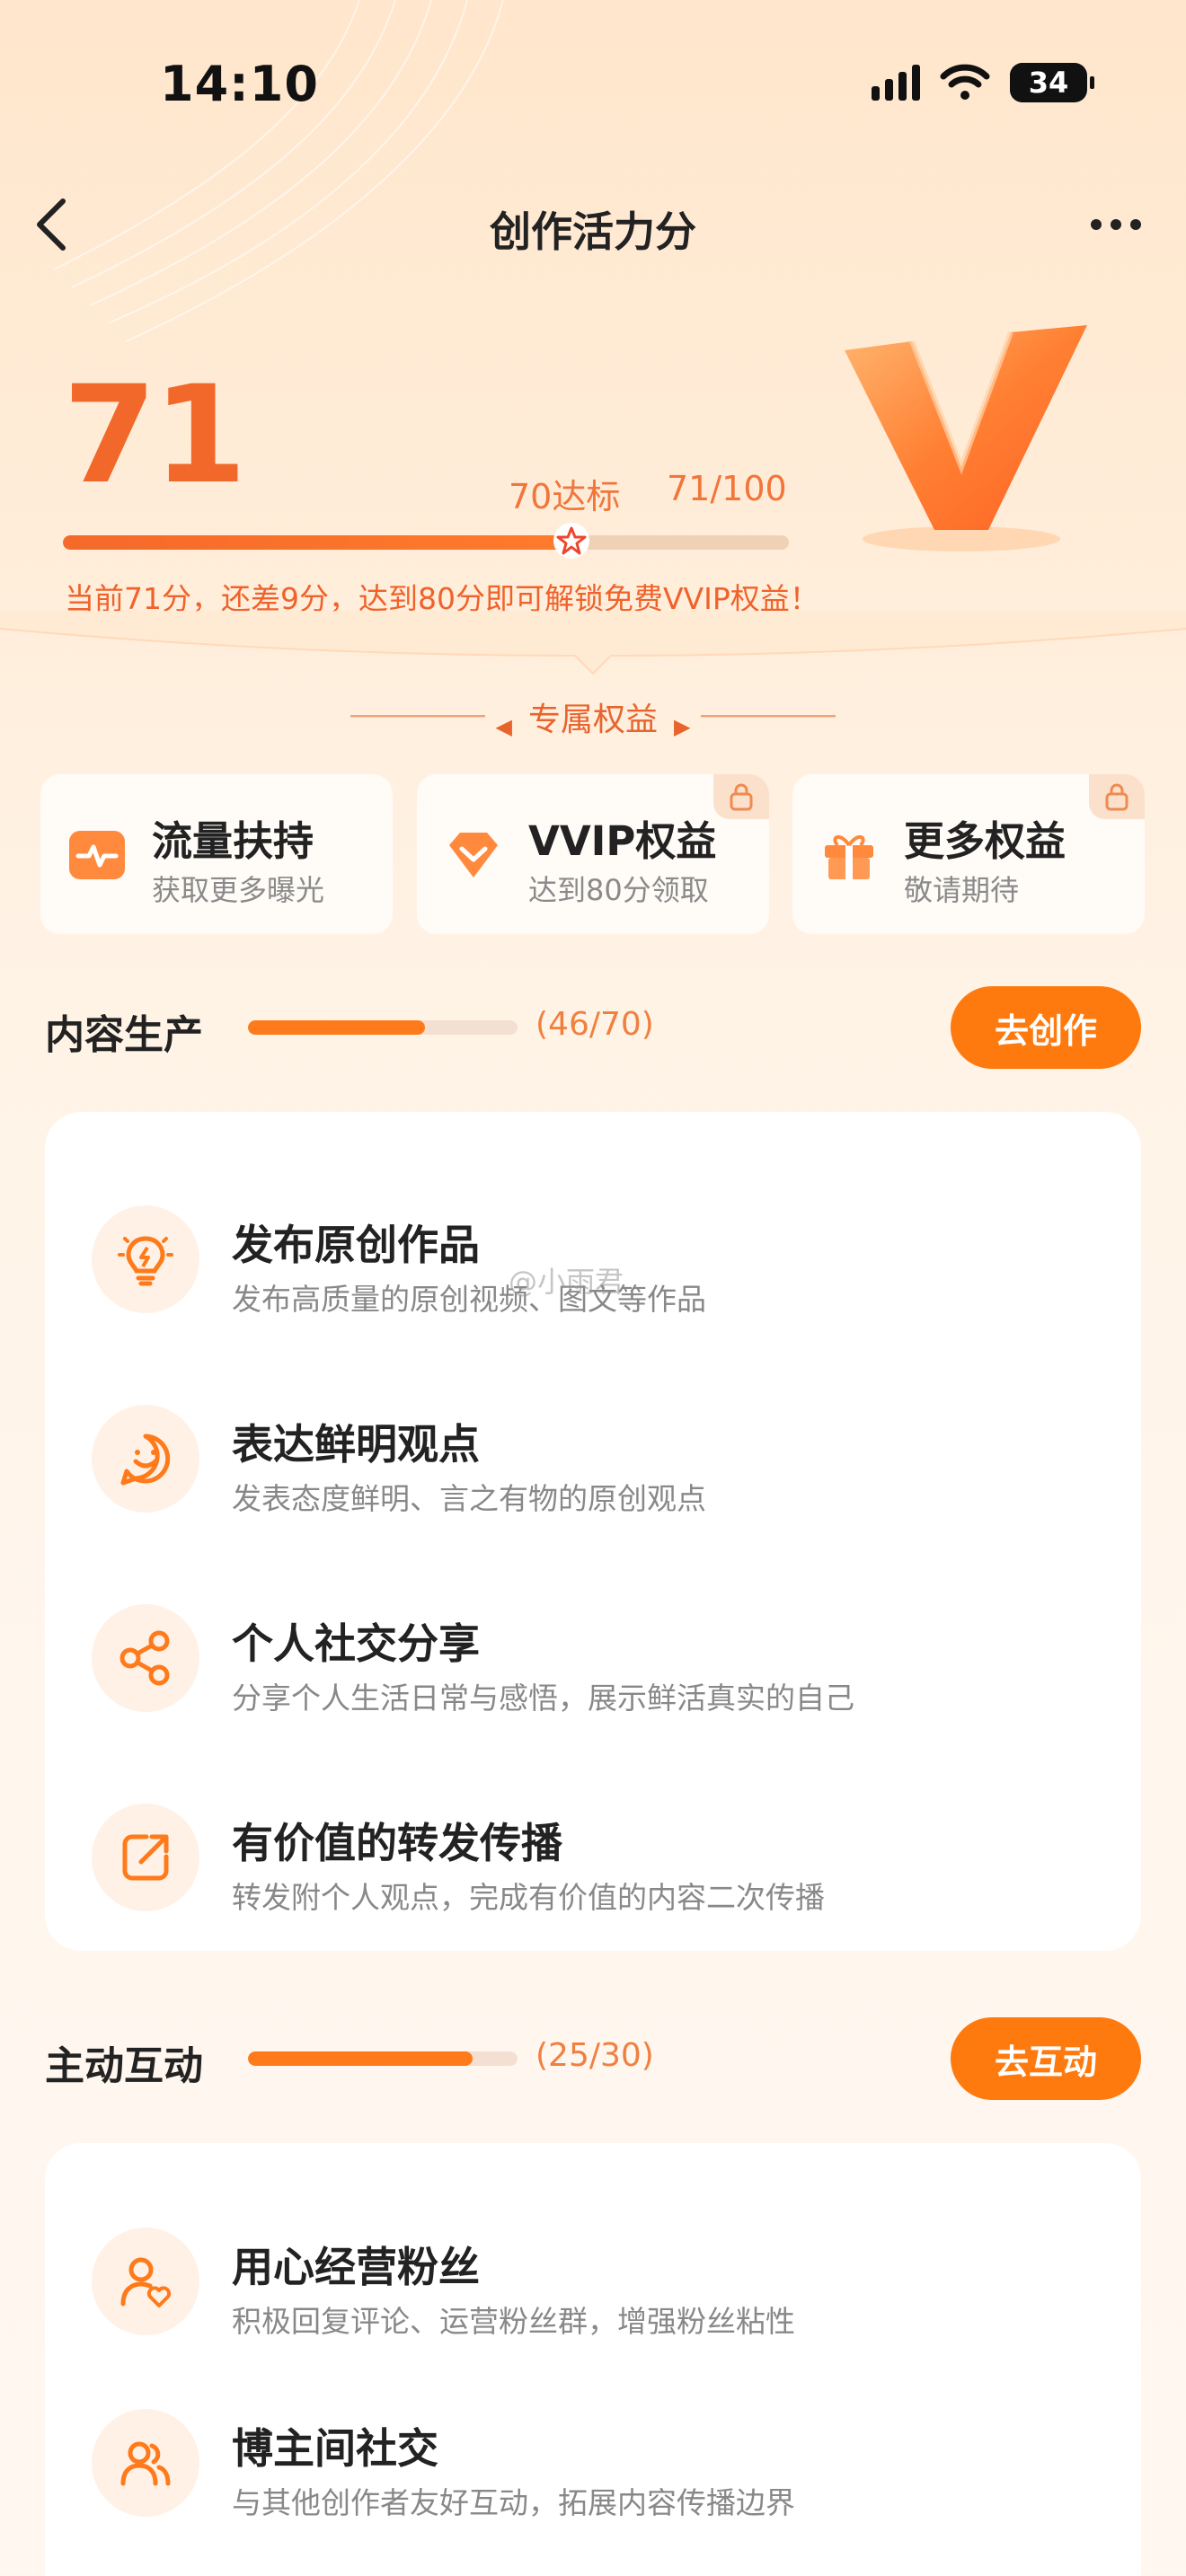 The height and width of the screenshot is (2576, 1186). What do you see at coordinates (966, 438) in the screenshot?
I see `v-badge-icon` at bounding box center [966, 438].